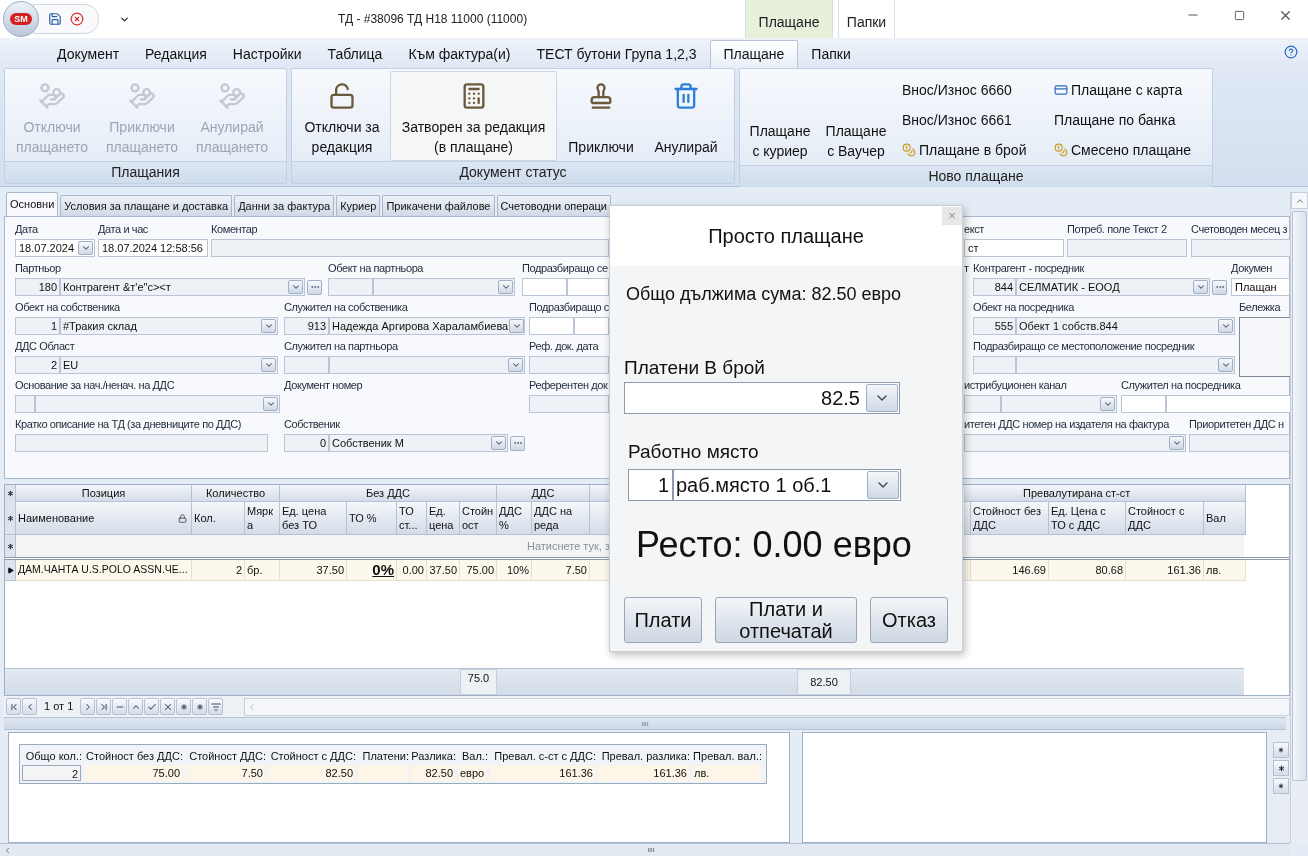 This screenshot has height=856, width=1308. Describe the element at coordinates (284, 205) in the screenshot. I see `form-tab: Данни за фактура` at that location.